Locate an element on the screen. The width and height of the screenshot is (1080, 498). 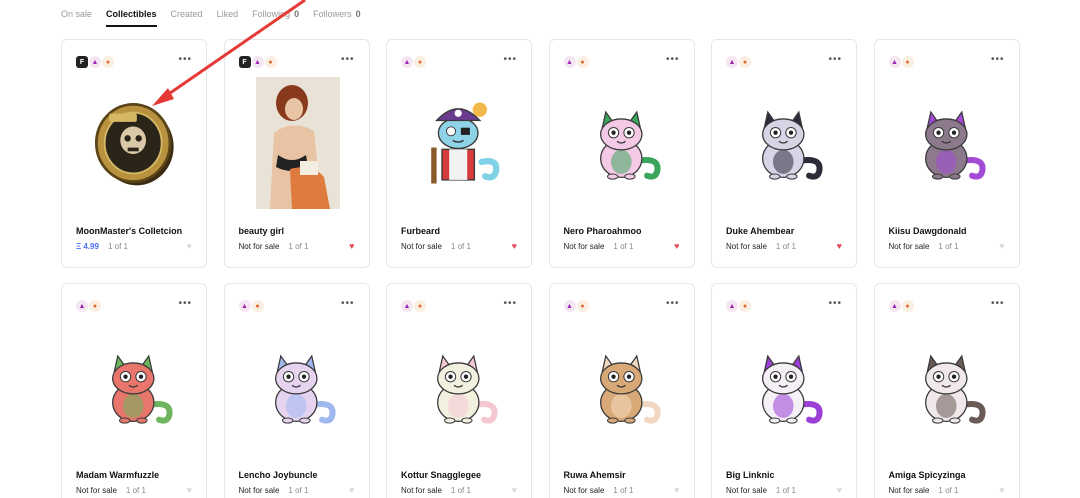
collectible-title: beauty girl is located at coordinates (262, 231).